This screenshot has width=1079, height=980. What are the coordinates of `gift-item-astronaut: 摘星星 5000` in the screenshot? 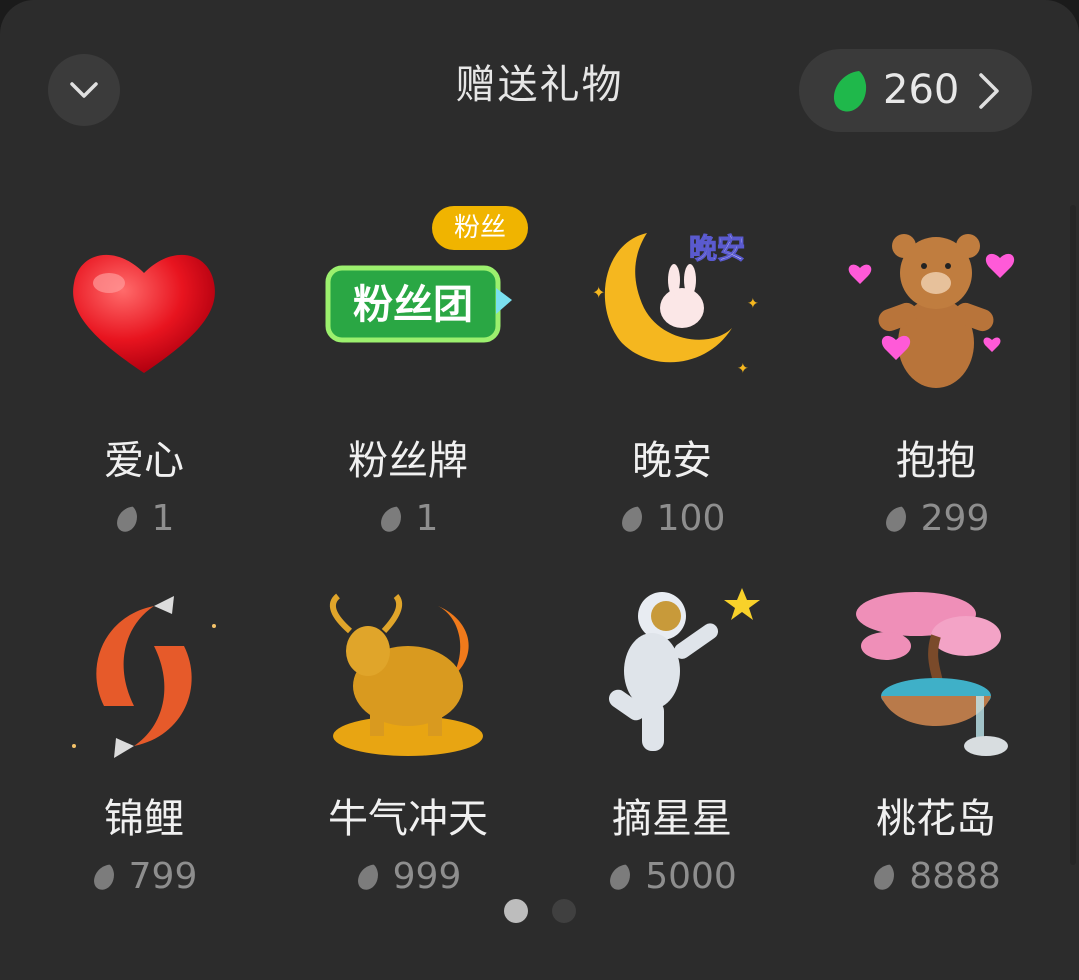 It's located at (672, 751).